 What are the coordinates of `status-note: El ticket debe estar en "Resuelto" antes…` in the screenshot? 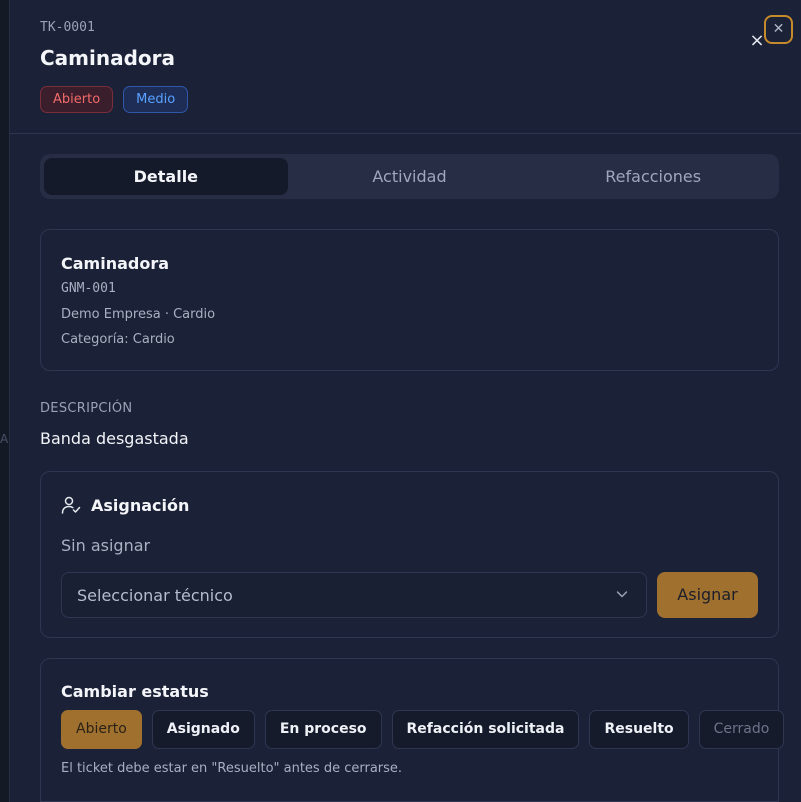 It's located at (232, 768).